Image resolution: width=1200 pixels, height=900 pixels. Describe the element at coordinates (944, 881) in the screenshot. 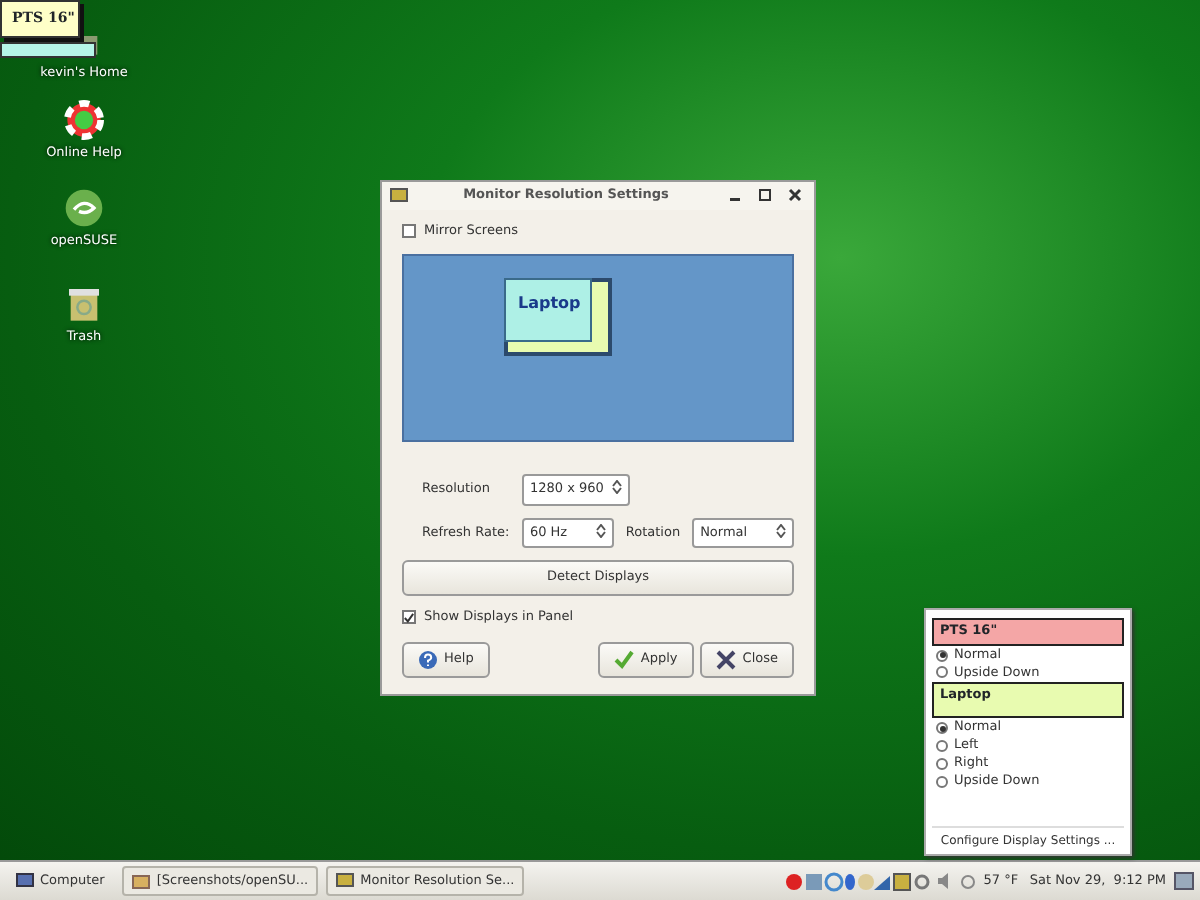

I see `speaker-icon` at that location.